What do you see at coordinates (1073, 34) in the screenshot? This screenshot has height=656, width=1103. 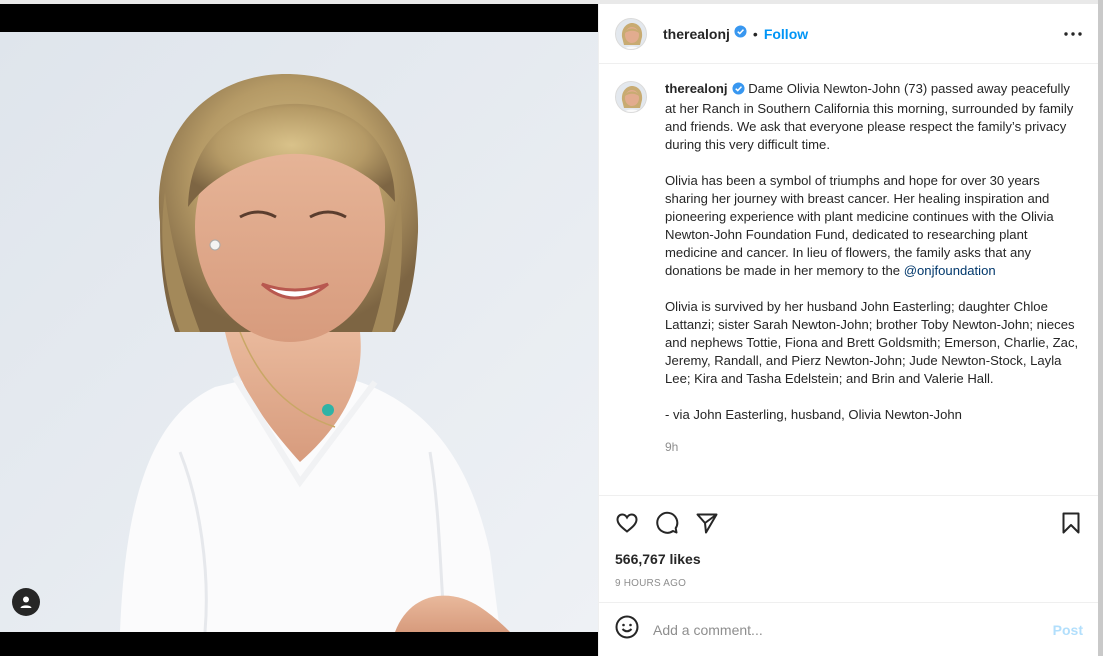 I see `ellipsis-icon` at bounding box center [1073, 34].